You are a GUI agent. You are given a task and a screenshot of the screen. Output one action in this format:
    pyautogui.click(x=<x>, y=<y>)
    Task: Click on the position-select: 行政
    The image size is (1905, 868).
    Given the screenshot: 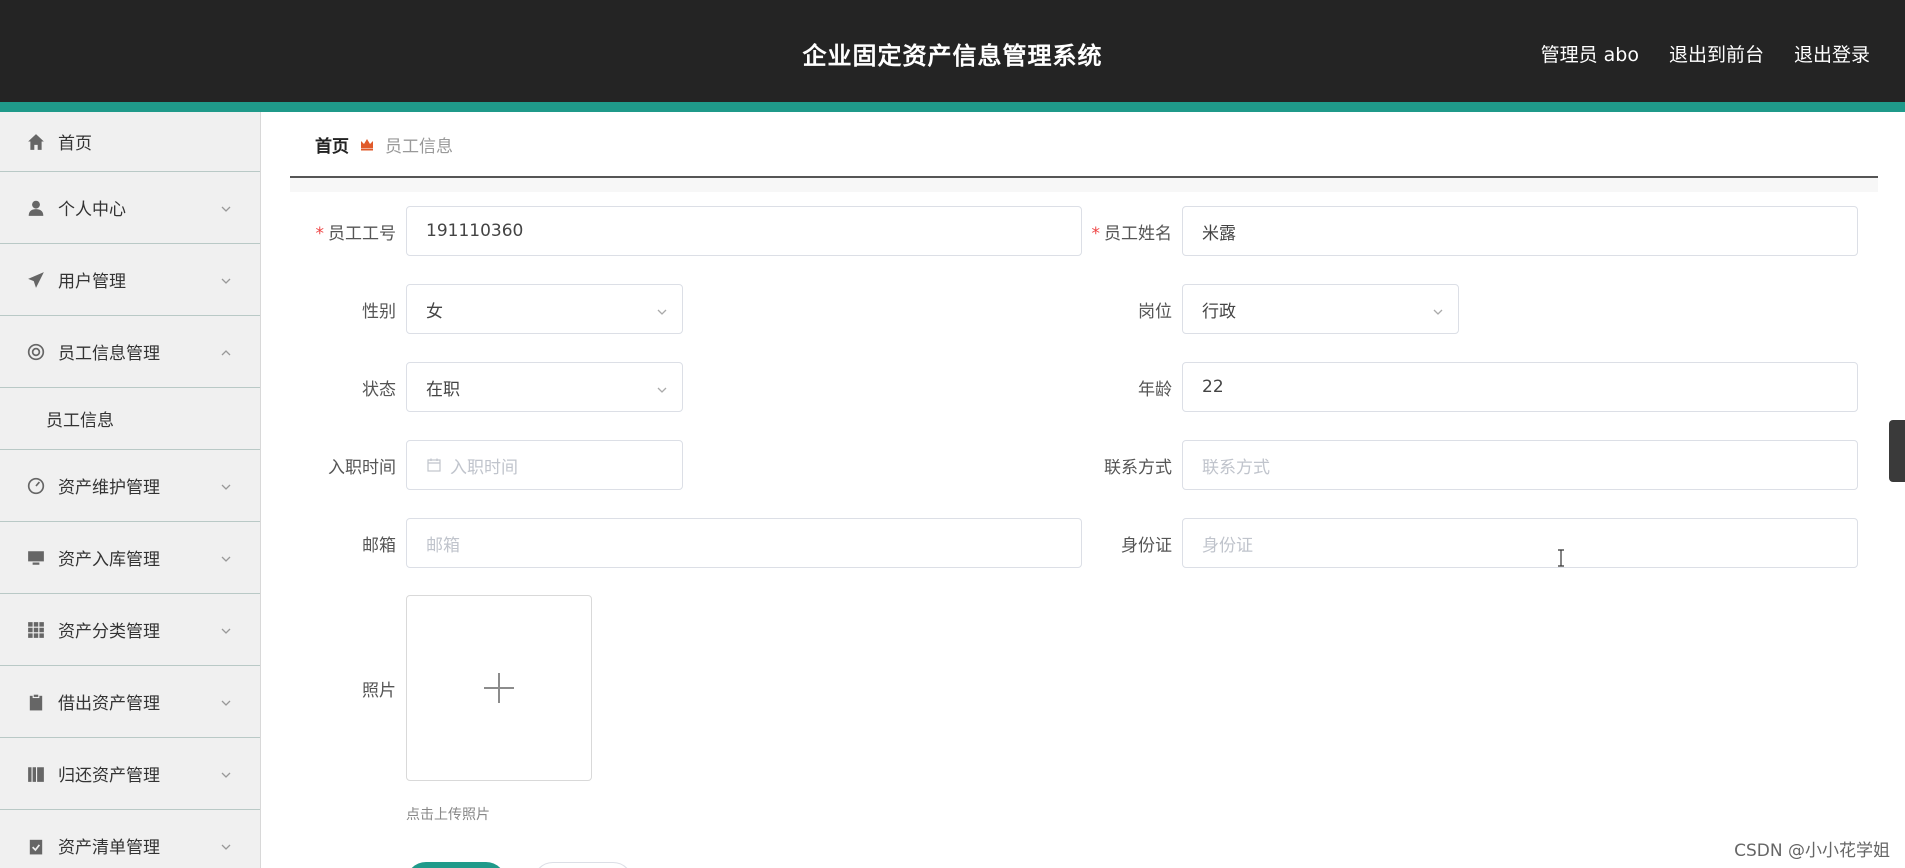 What is the action you would take?
    pyautogui.click(x=1320, y=309)
    